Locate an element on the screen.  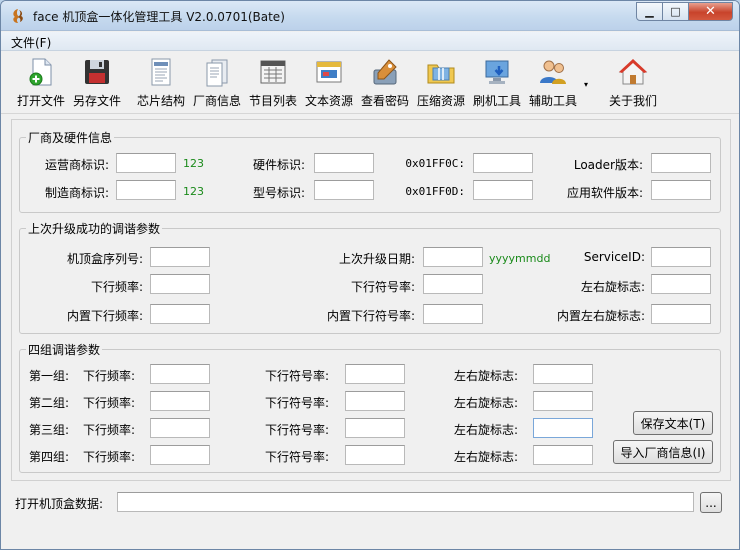
group-3-label: 第三组: is located at coordinates (49, 430).